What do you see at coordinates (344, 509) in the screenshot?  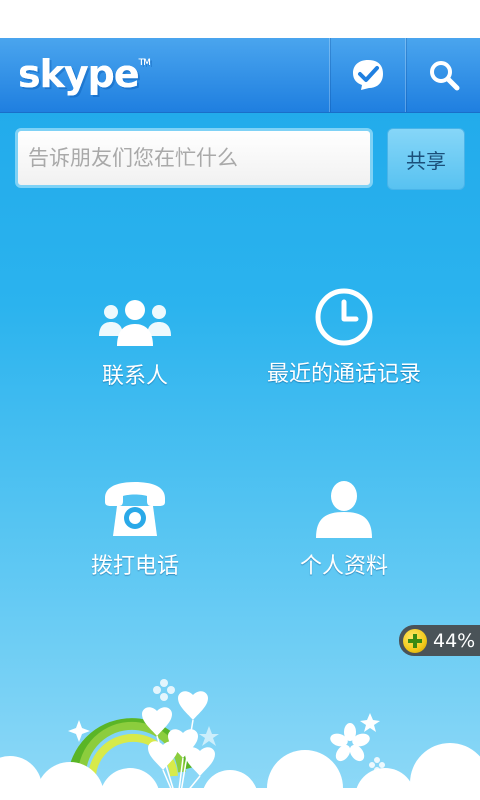 I see `profile-icon` at bounding box center [344, 509].